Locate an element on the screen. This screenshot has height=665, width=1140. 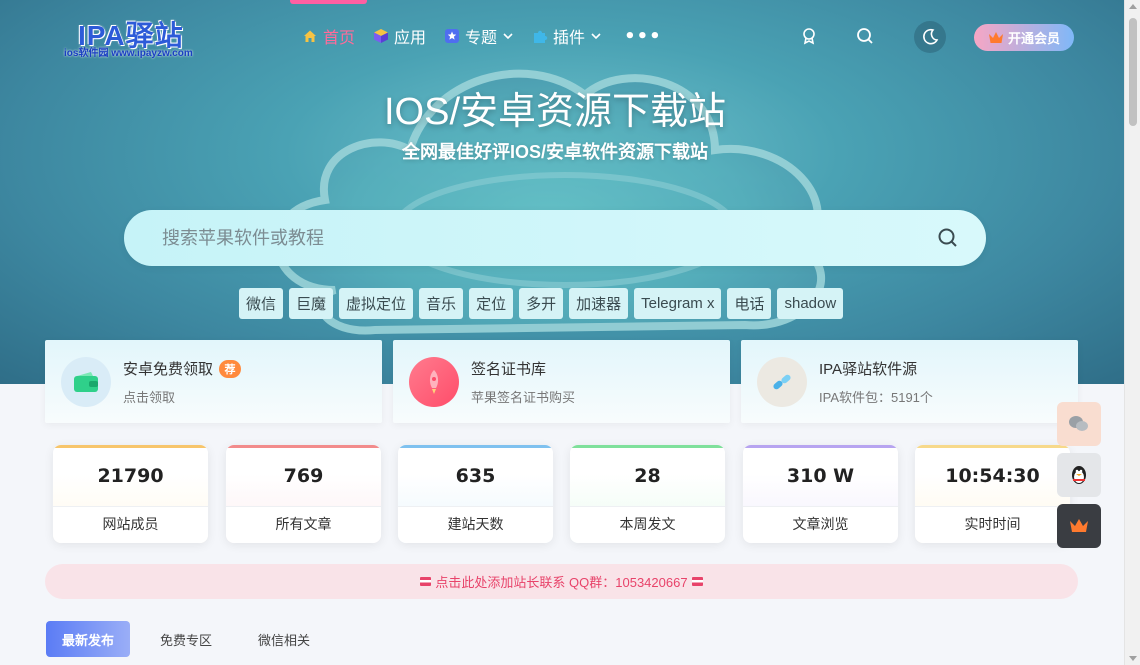
nav-label: 应用 is located at coordinates (410, 38).